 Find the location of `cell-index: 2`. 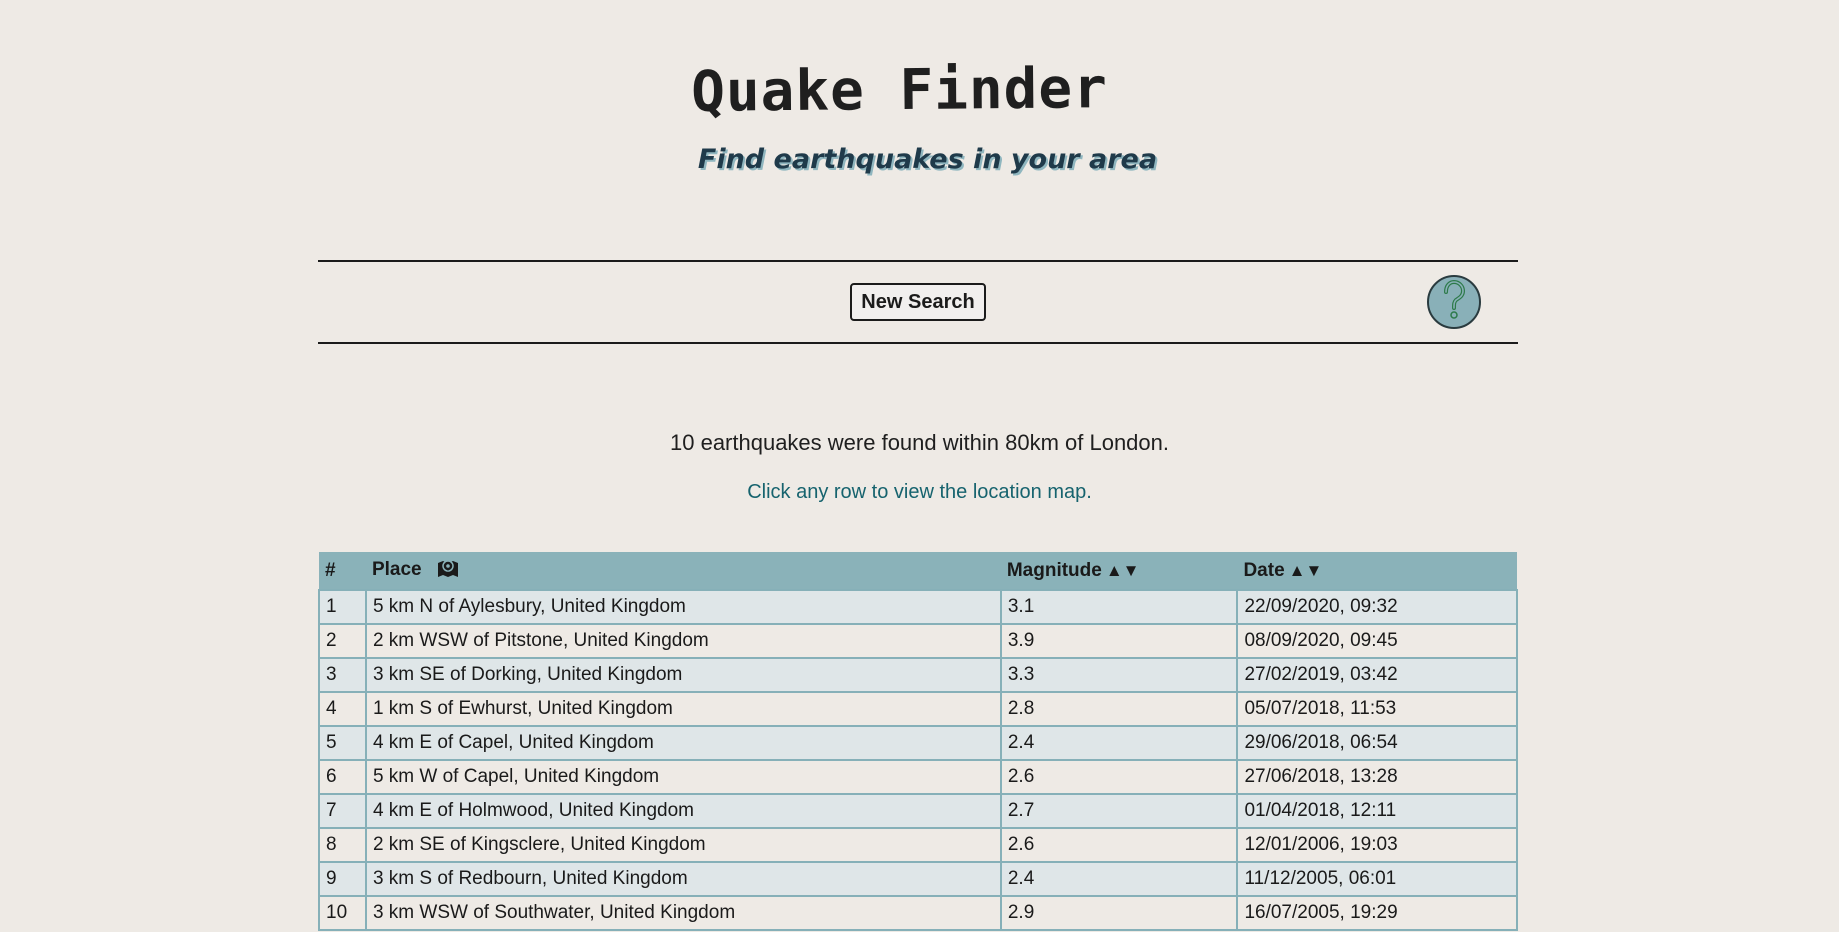

cell-index: 2 is located at coordinates (342, 641).